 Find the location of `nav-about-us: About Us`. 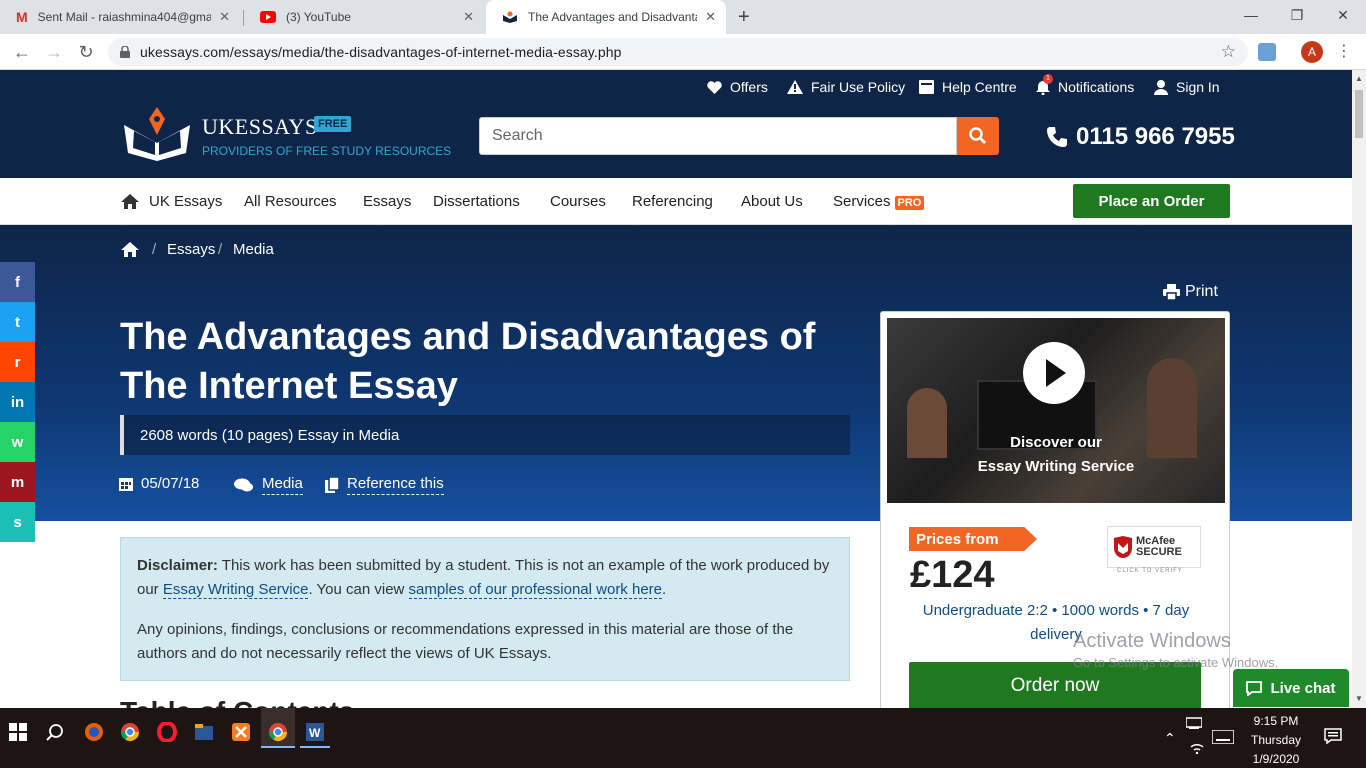

nav-about-us: About Us is located at coordinates (772, 201).